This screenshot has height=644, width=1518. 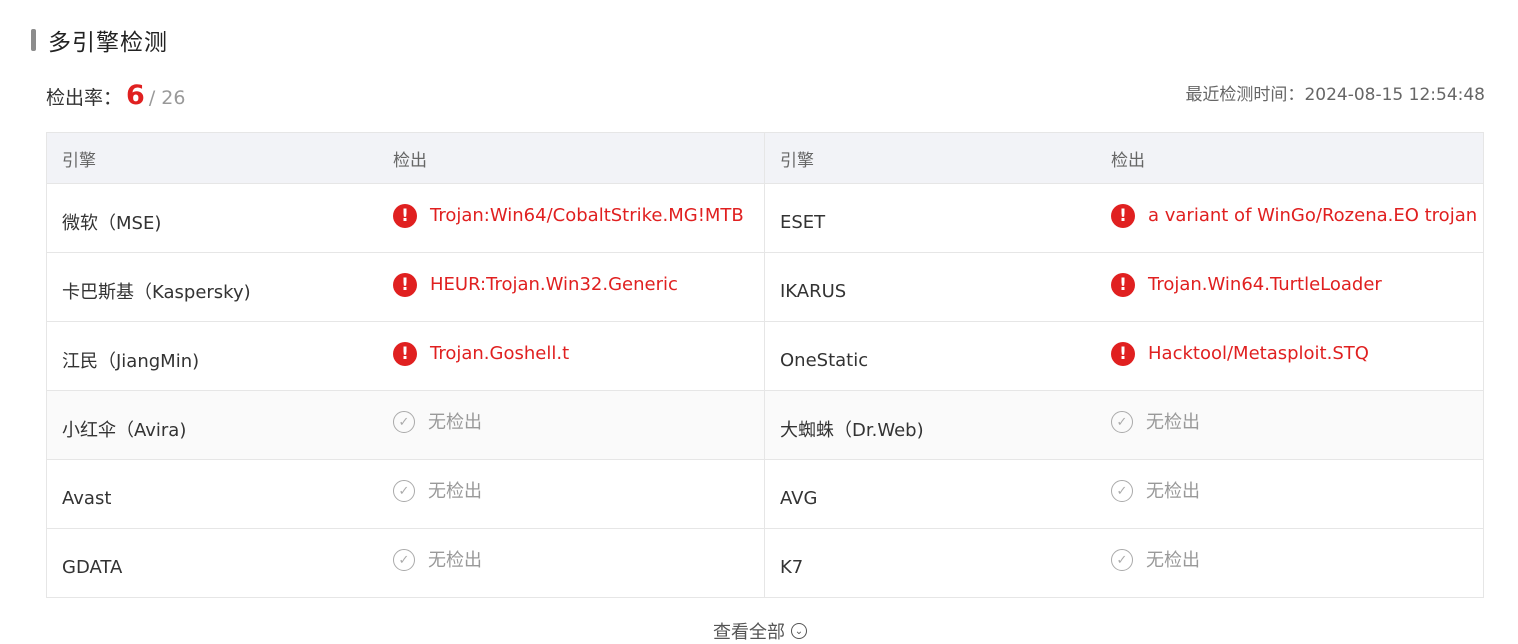 I want to click on view-all-label: 查看全部, so click(x=749, y=632).